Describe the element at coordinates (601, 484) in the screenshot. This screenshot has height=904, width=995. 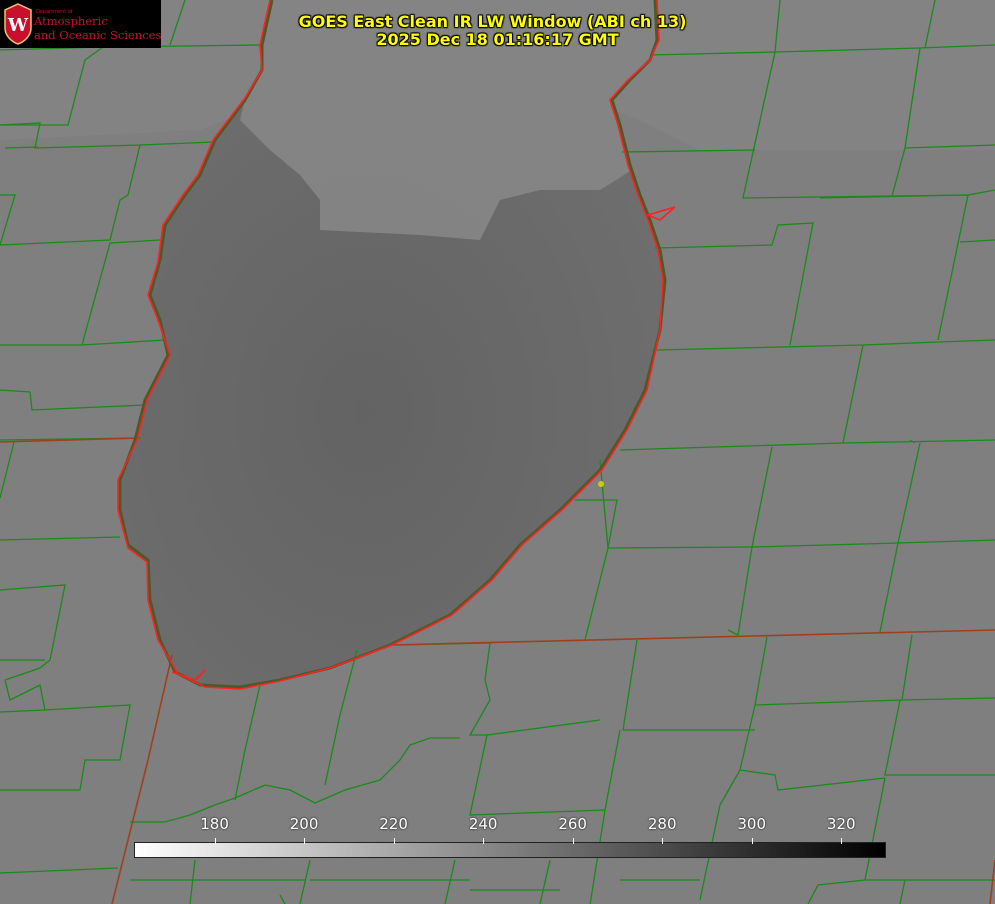
I see `station-marker` at that location.